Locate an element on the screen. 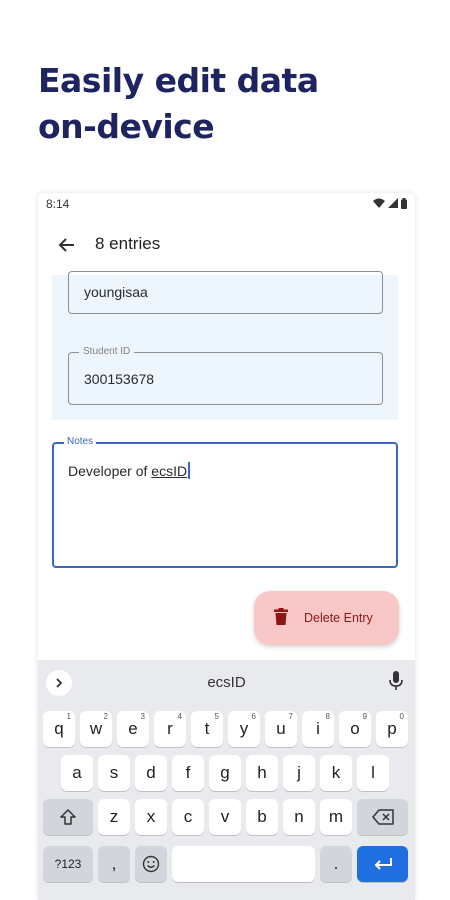  key-label: y is located at coordinates (244, 728).